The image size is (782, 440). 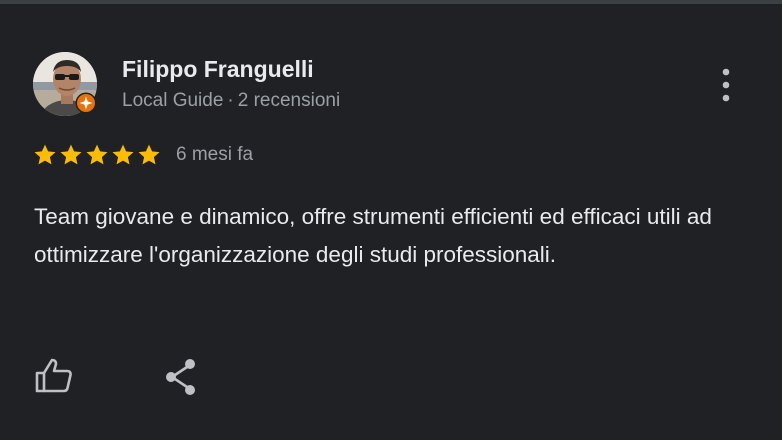 I want to click on card-top-border, so click(x=391, y=2).